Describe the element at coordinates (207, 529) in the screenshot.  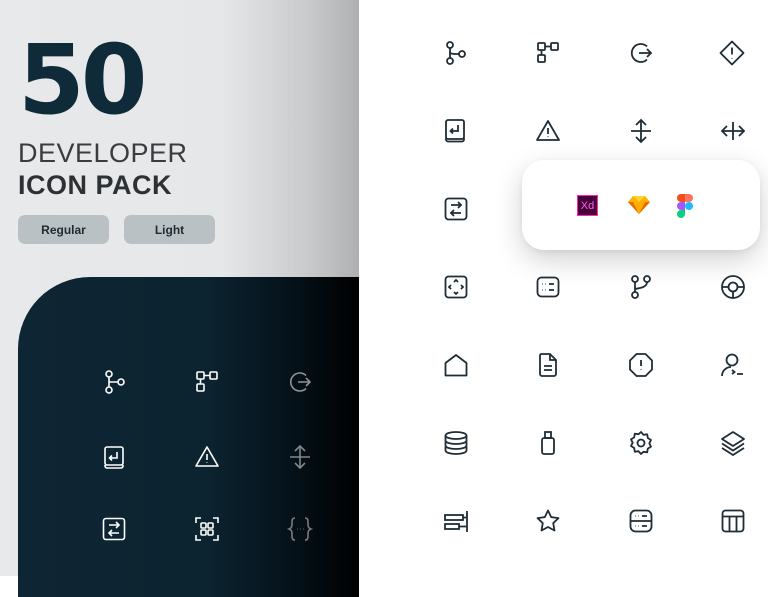
I see `qr-scan-icon` at that location.